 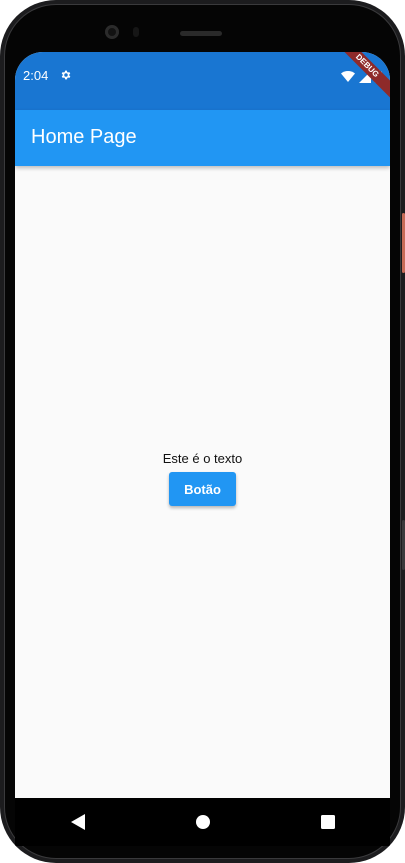 I want to click on wifi-icon, so click(x=348, y=76).